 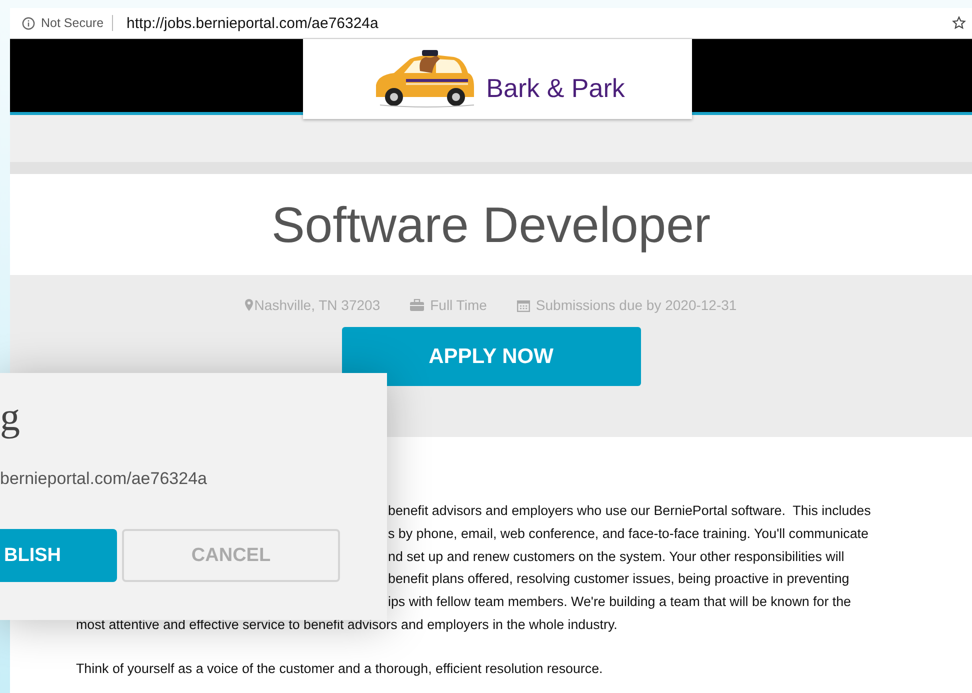 I want to click on briefcase-icon, so click(x=417, y=305).